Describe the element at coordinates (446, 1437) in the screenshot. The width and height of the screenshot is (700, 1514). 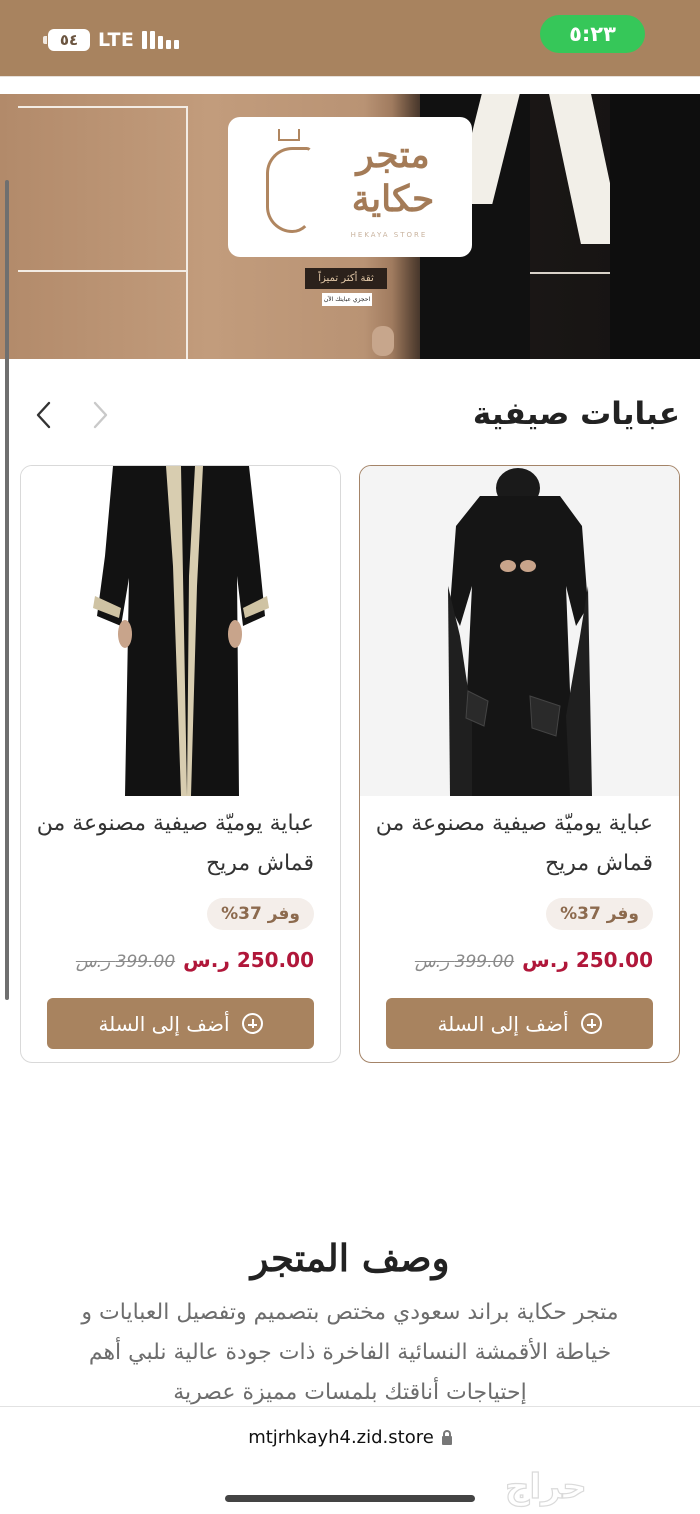
I see `lock-icon` at that location.